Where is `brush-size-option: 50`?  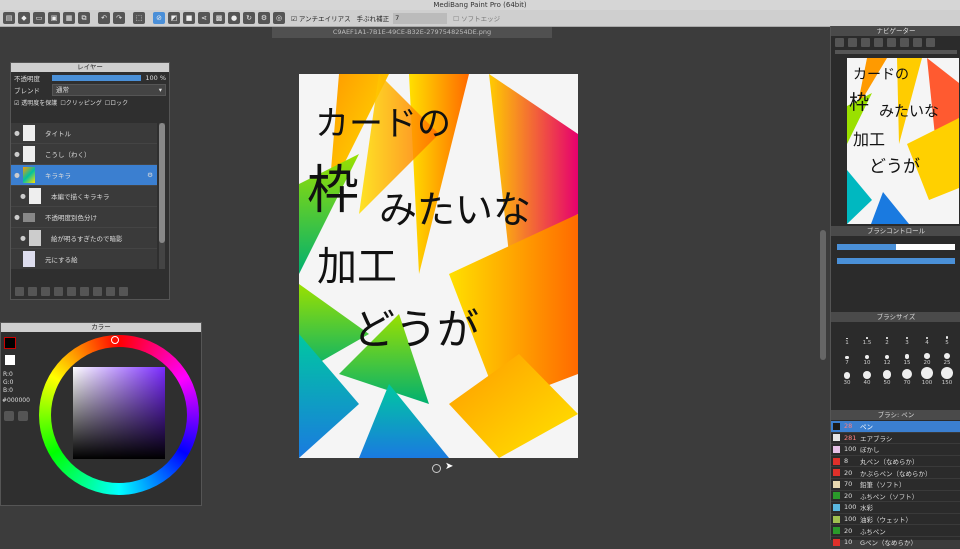
brush-size-option: 50 is located at coordinates (887, 376).